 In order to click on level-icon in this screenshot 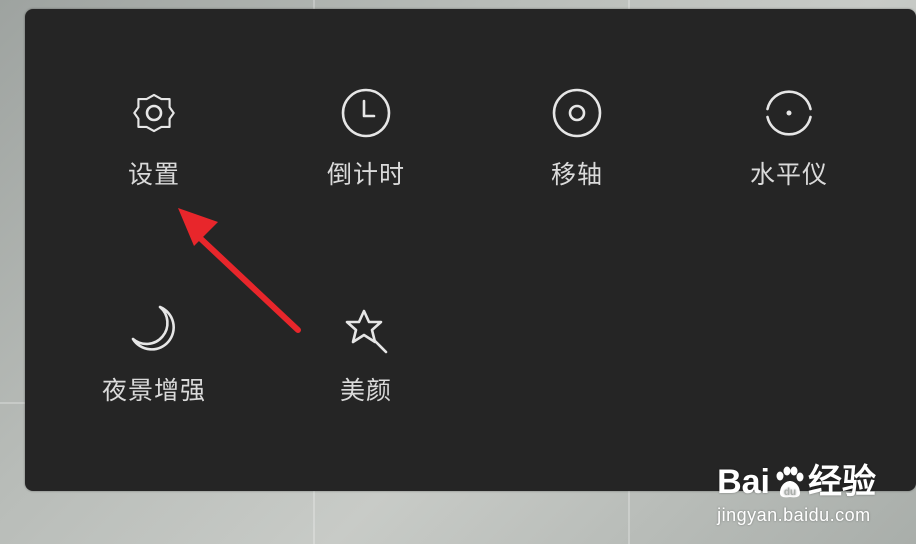, I will do `click(789, 113)`.